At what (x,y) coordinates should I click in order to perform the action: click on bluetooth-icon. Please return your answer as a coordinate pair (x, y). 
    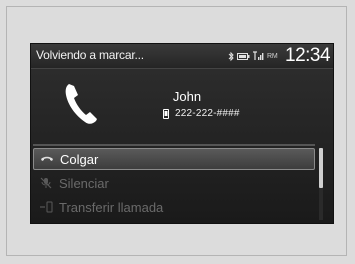
    Looking at the image, I should click on (231, 56).